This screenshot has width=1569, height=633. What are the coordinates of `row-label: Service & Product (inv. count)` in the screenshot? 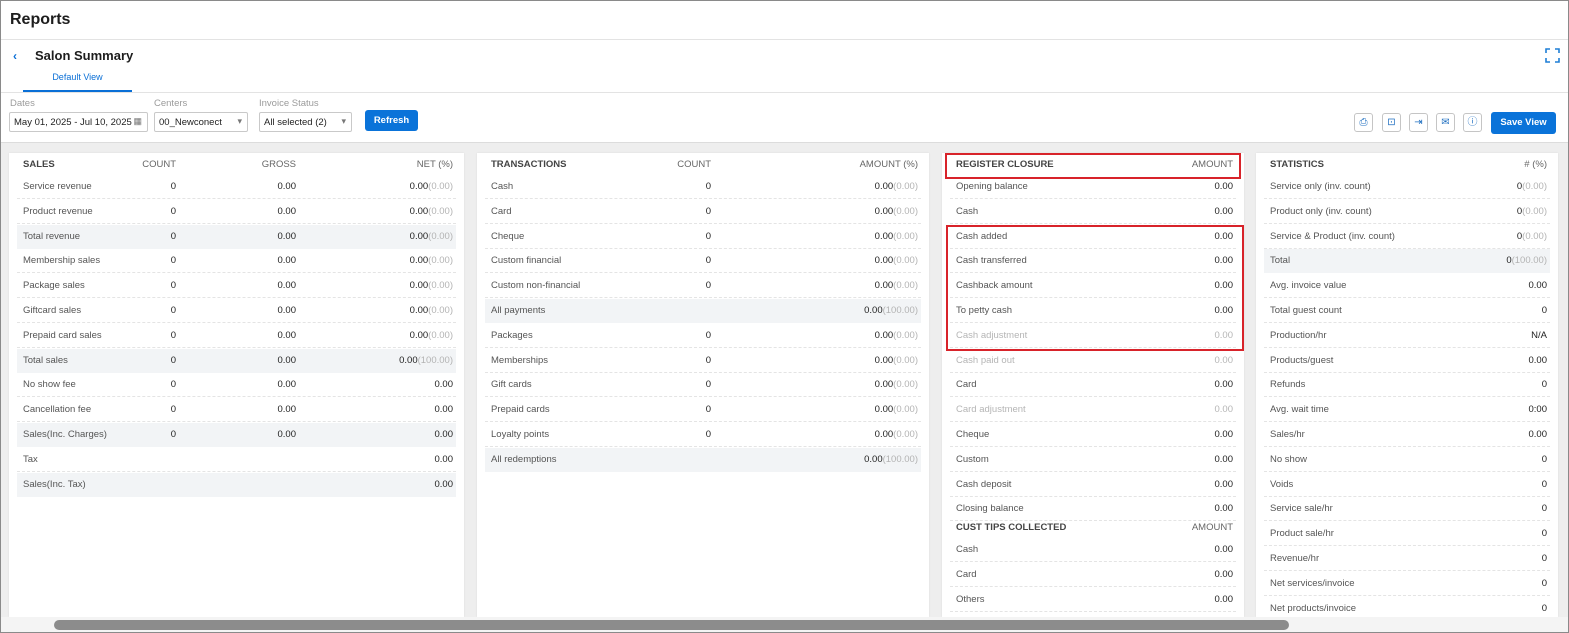 It's located at (1332, 236).